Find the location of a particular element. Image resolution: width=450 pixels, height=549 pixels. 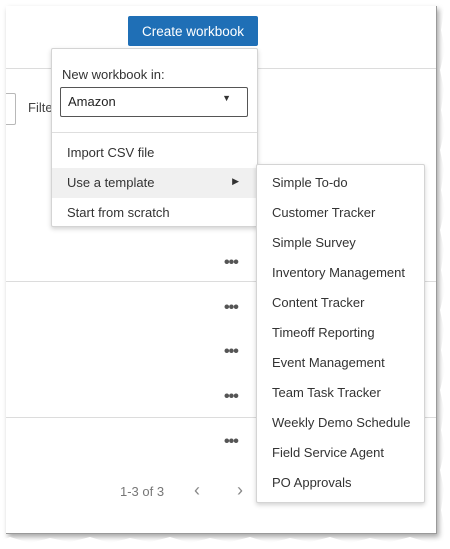

template-item-team-task-tracker: Team Task Tracker is located at coordinates (340, 393).